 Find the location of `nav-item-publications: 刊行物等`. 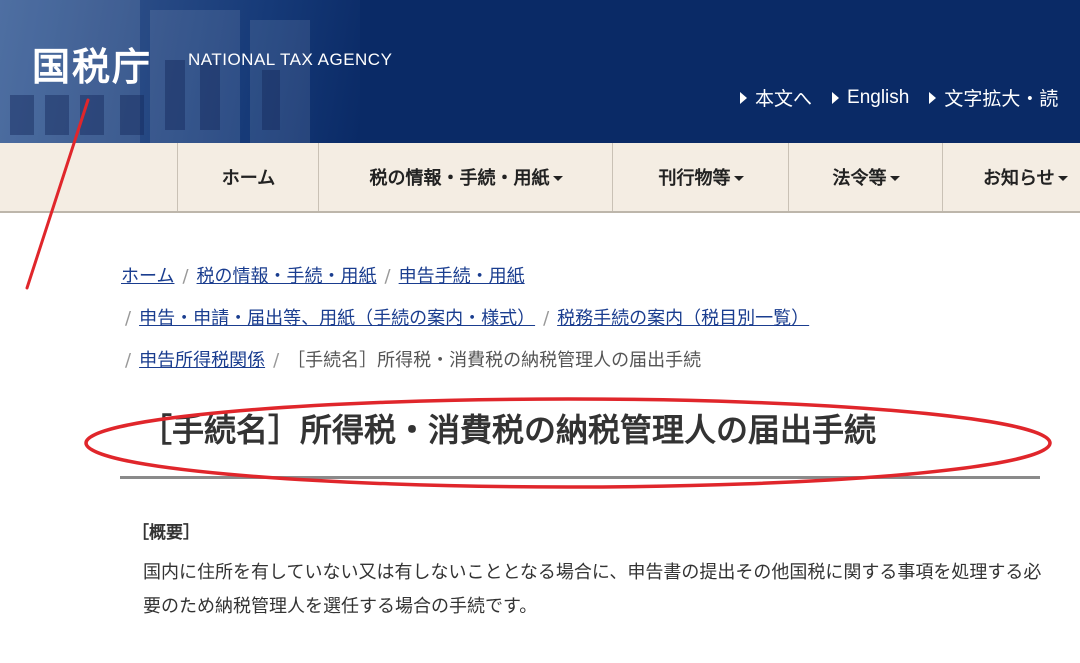

nav-item-publications: 刊行物等 is located at coordinates (700, 177).